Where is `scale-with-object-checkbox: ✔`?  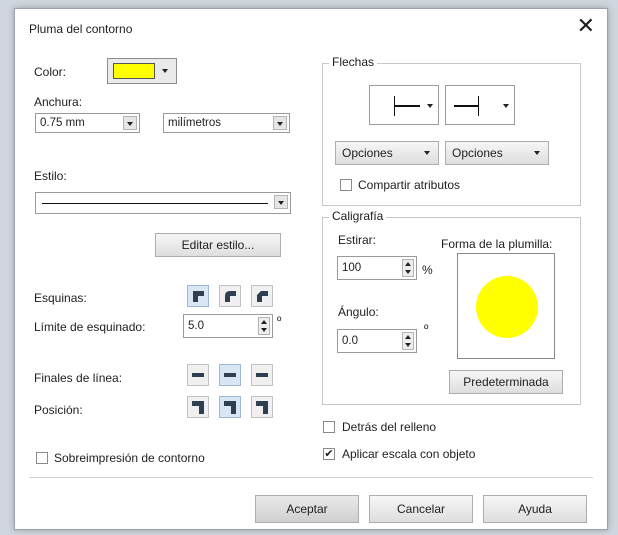 scale-with-object-checkbox: ✔ is located at coordinates (329, 454).